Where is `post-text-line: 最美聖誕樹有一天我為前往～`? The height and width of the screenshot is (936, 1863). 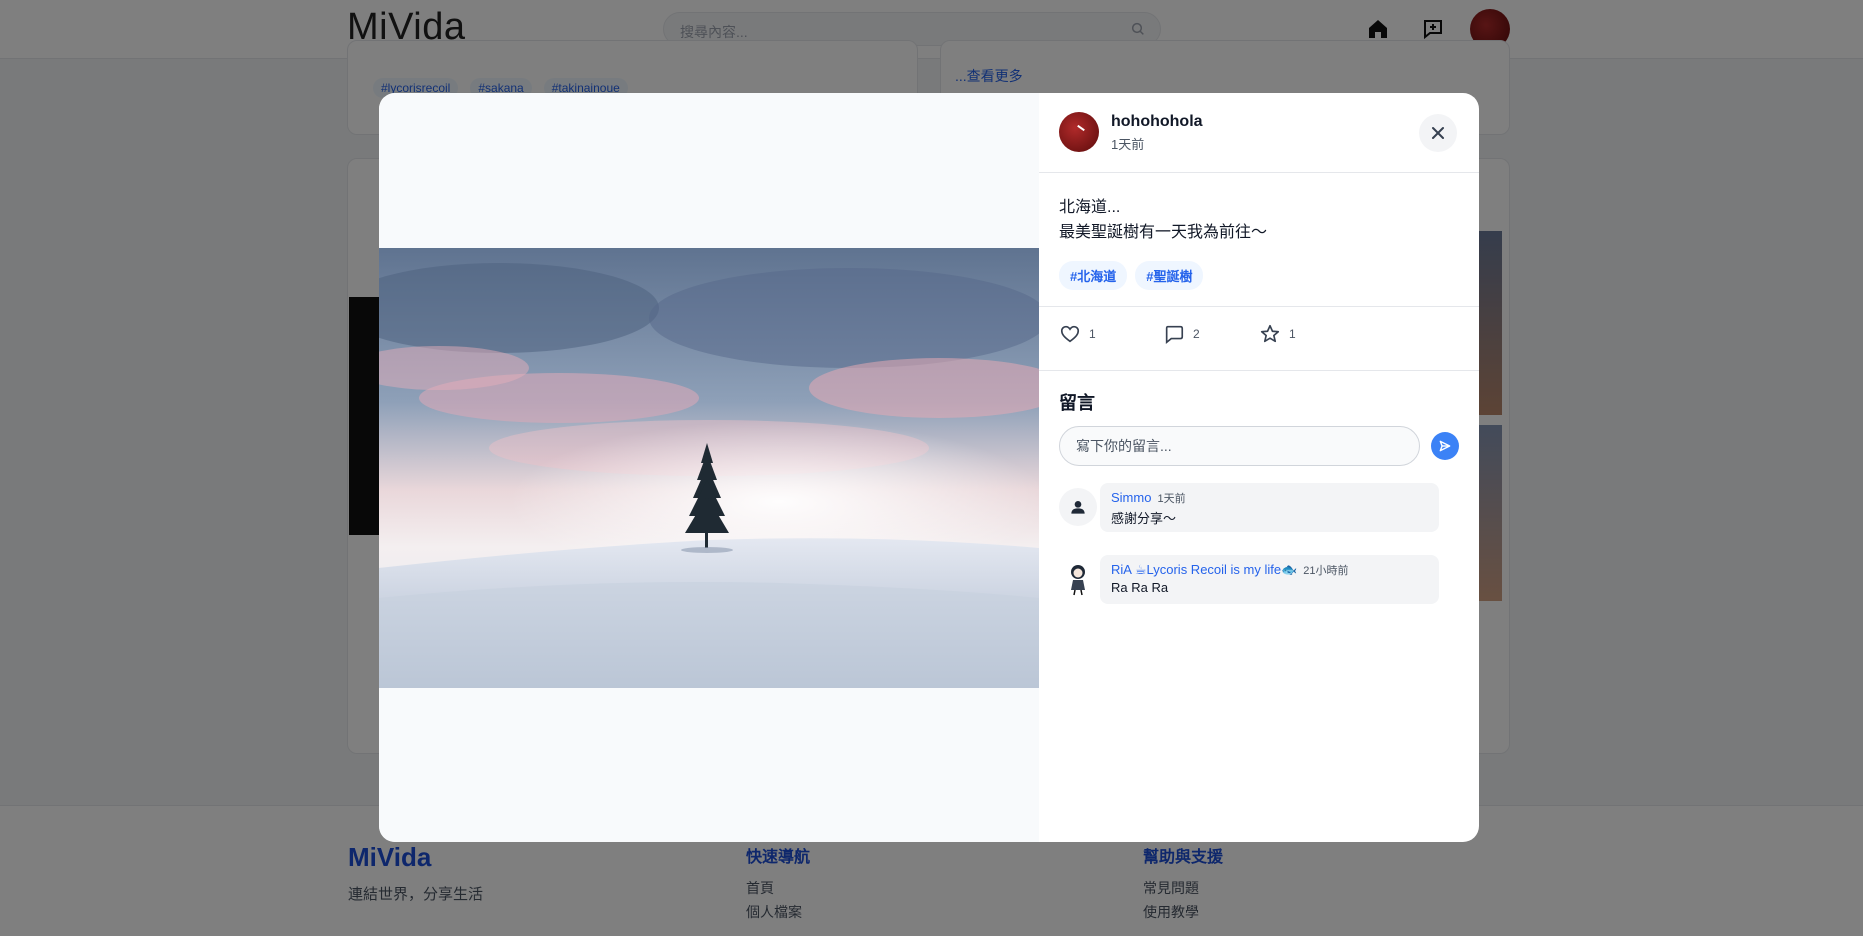 post-text-line: 最美聖誕樹有一天我為前往～ is located at coordinates (1163, 232).